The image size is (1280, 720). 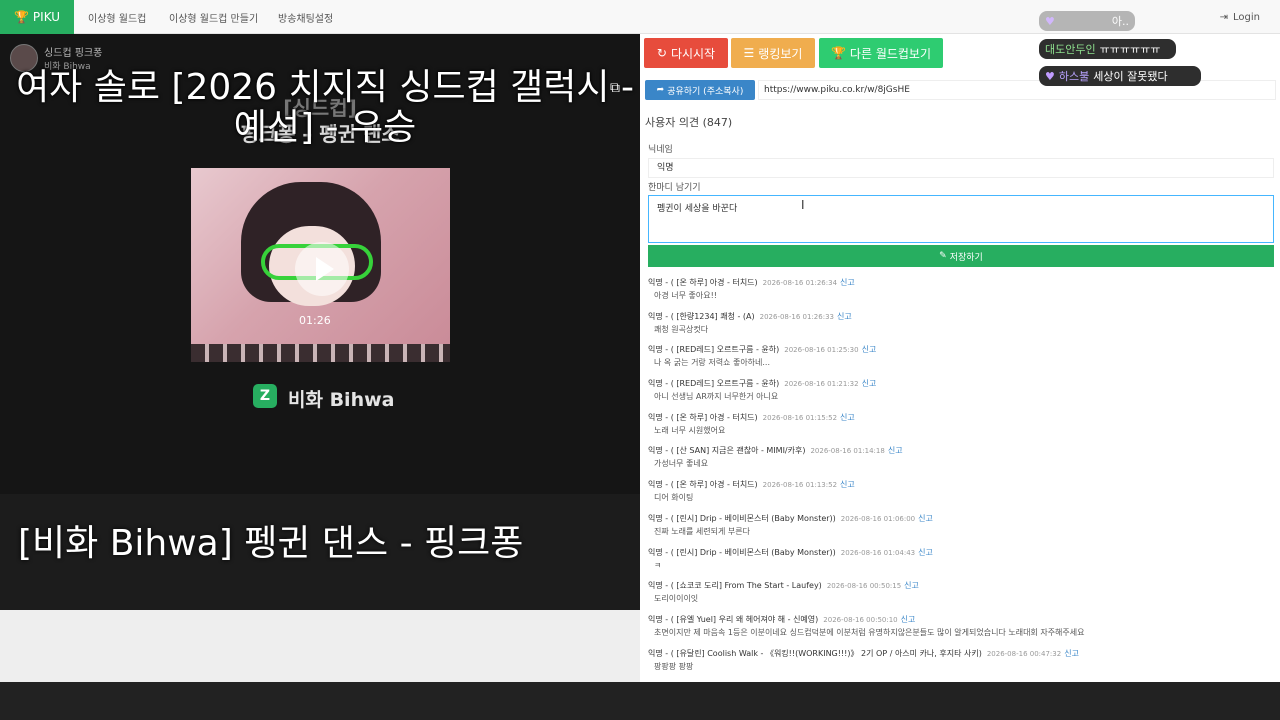 I want to click on chat-popup-message: ㅠㅠㅠㅠㅠㅠ, so click(x=1130, y=49).